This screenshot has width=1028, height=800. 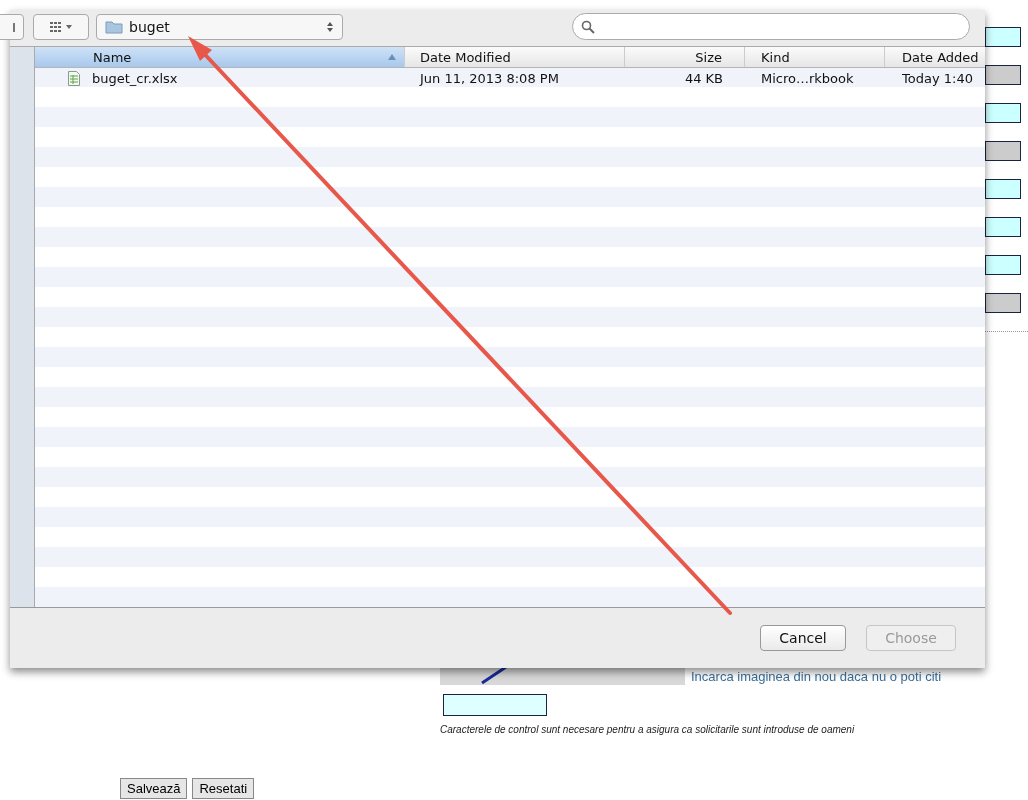 I want to click on search-icon, so click(x=588, y=26).